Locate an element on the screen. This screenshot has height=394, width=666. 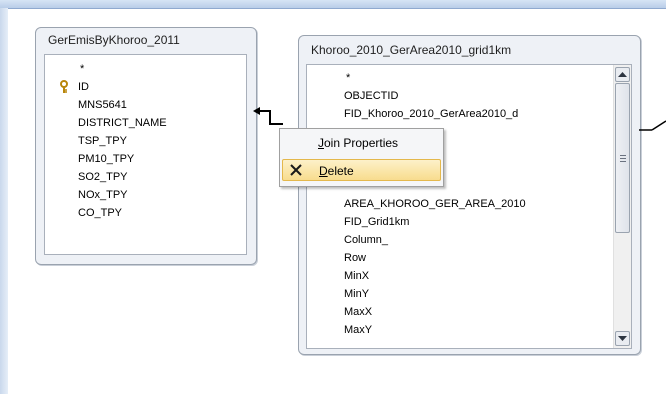
field-name: MNS5641 is located at coordinates (102, 105).